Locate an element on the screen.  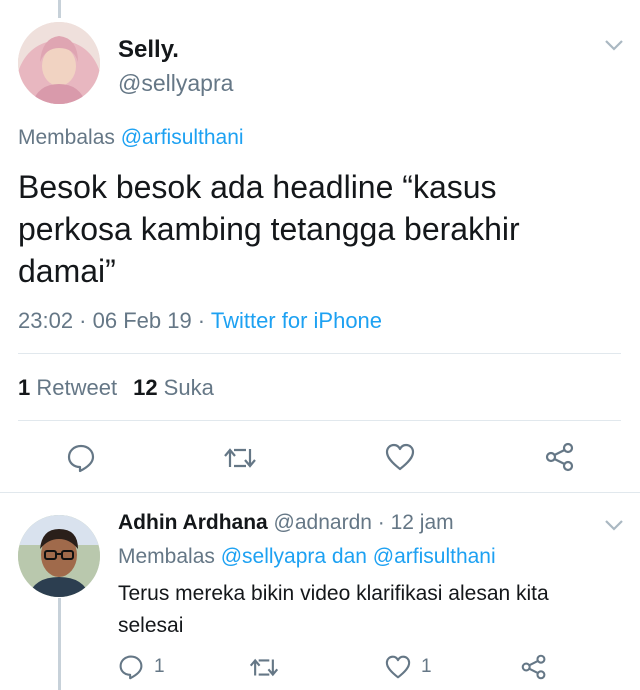
like-button is located at coordinates (400, 457).